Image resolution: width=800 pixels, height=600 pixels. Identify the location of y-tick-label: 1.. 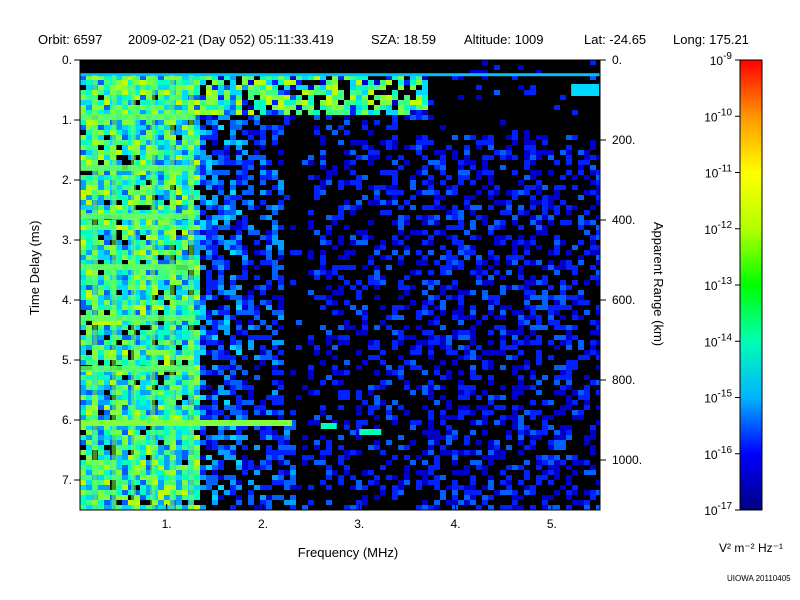
(67, 120).